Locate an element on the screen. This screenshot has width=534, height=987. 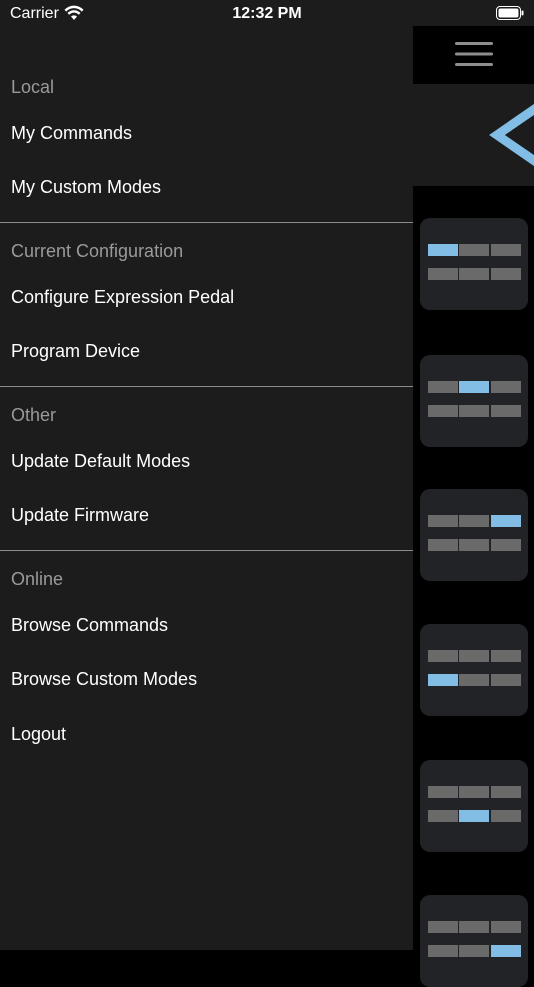
menu-item-browse-custom-modes: Browse Custom Modes is located at coordinates (104, 679).